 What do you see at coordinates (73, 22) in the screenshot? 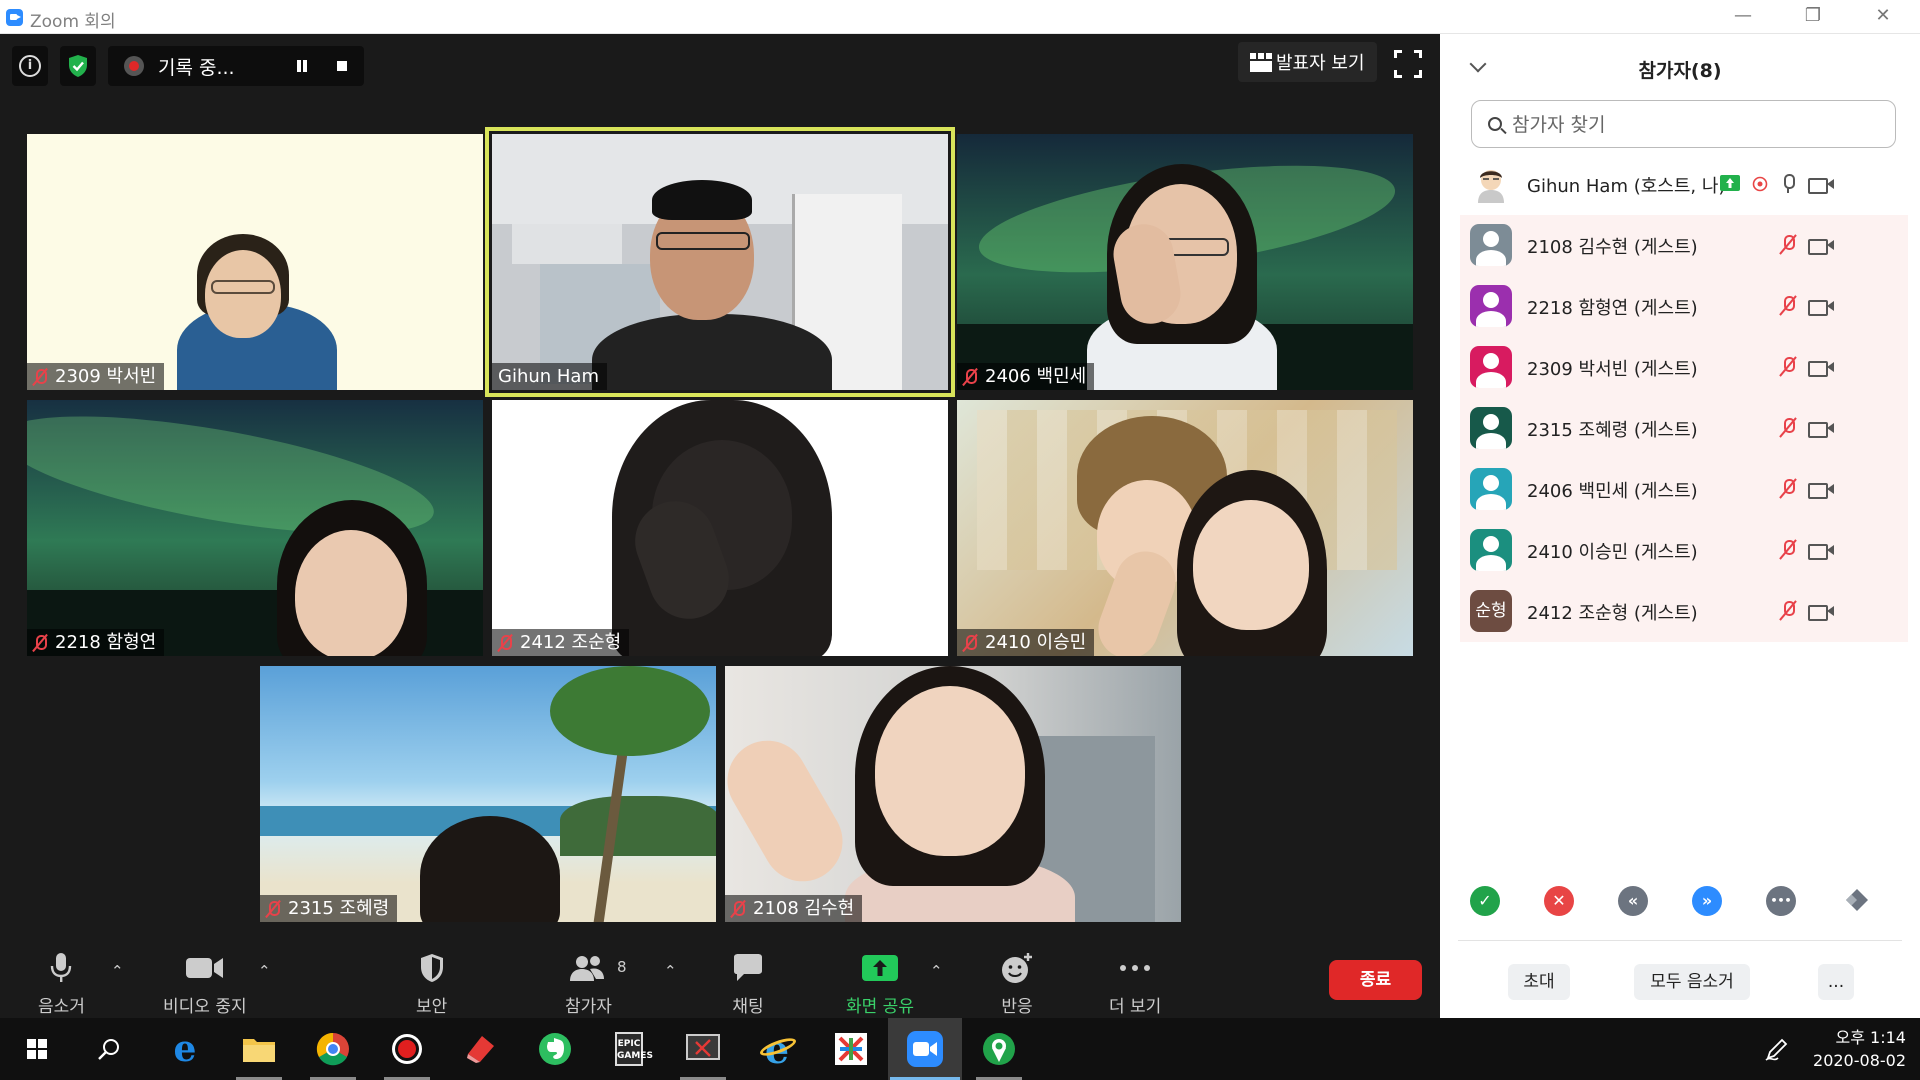
I see `window-title: Zoom 회의` at bounding box center [73, 22].